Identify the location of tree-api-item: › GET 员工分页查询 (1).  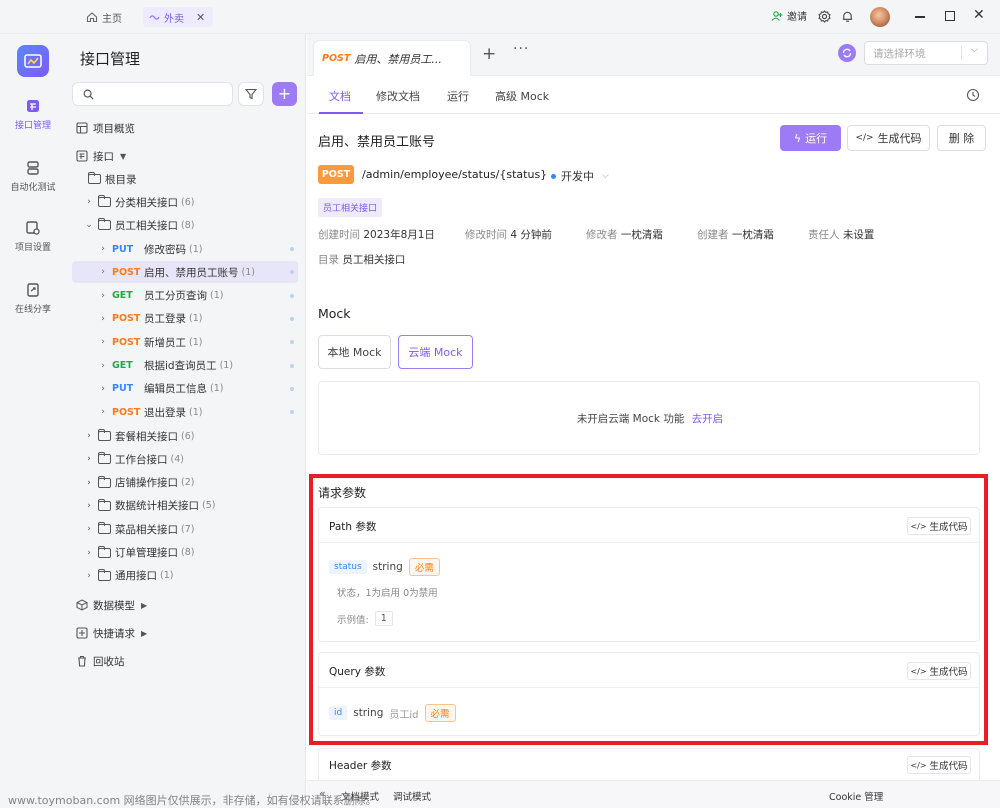
(185, 296).